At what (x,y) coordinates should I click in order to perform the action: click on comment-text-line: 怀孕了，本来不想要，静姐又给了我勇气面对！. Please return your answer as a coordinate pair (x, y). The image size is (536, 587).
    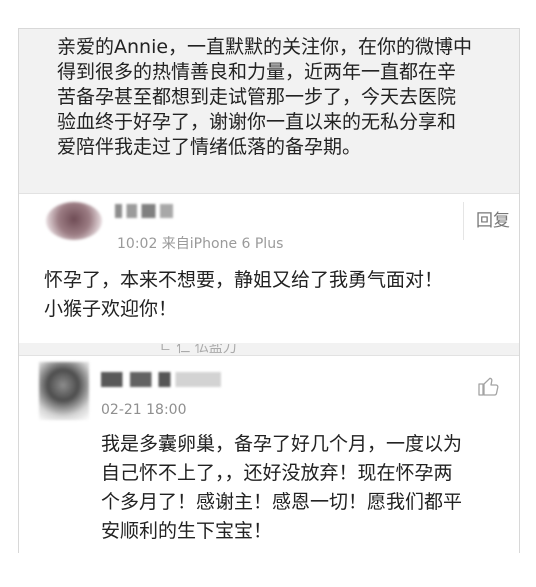
    Looking at the image, I should click on (244, 280).